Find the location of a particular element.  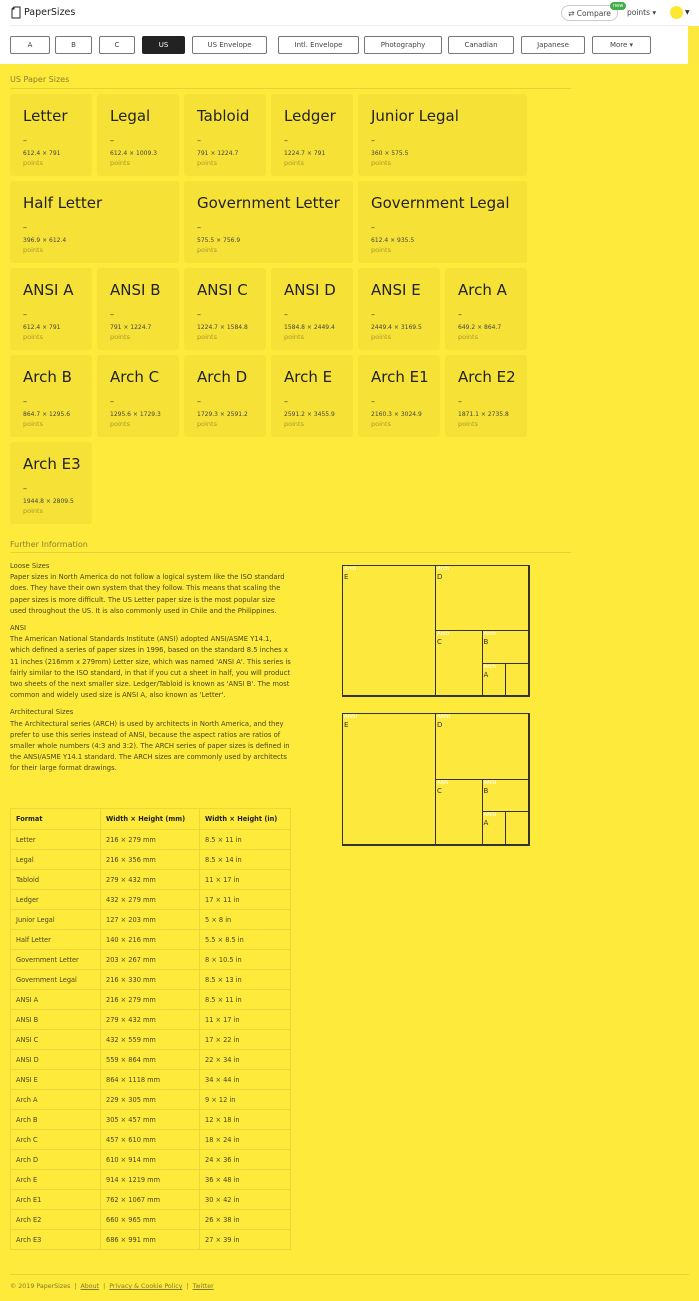

section-divider is located at coordinates (290, 552).